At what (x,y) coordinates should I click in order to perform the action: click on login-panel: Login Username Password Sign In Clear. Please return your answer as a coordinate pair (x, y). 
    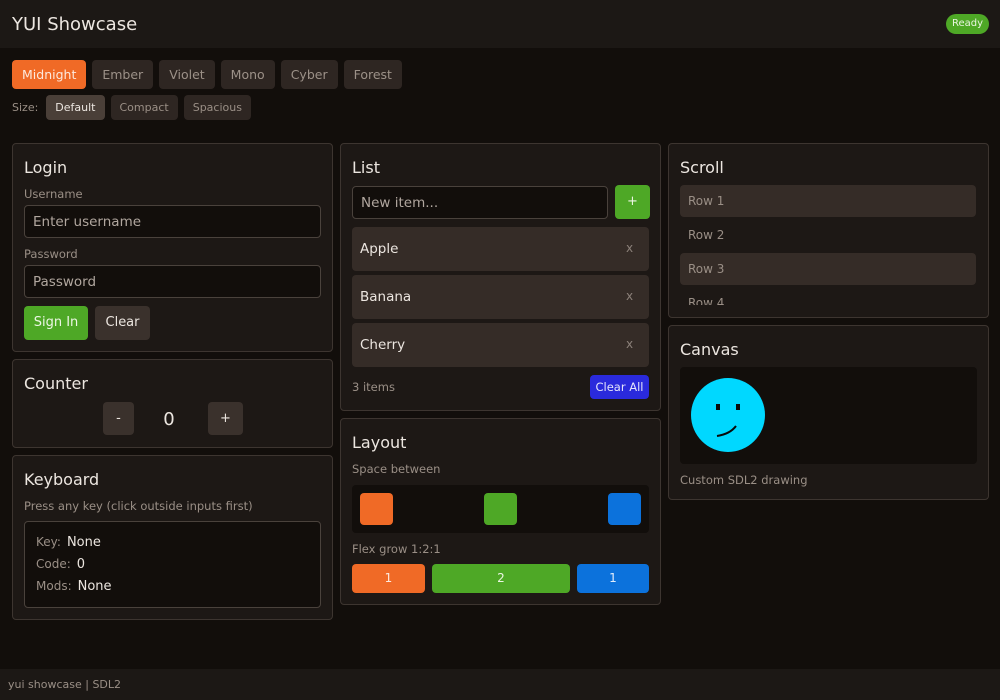
    Looking at the image, I should click on (172, 247).